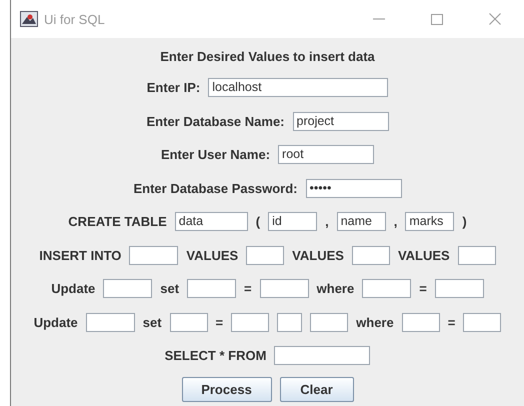 The image size is (524, 406). Describe the element at coordinates (429, 222) in the screenshot. I see `input-field: marks` at that location.